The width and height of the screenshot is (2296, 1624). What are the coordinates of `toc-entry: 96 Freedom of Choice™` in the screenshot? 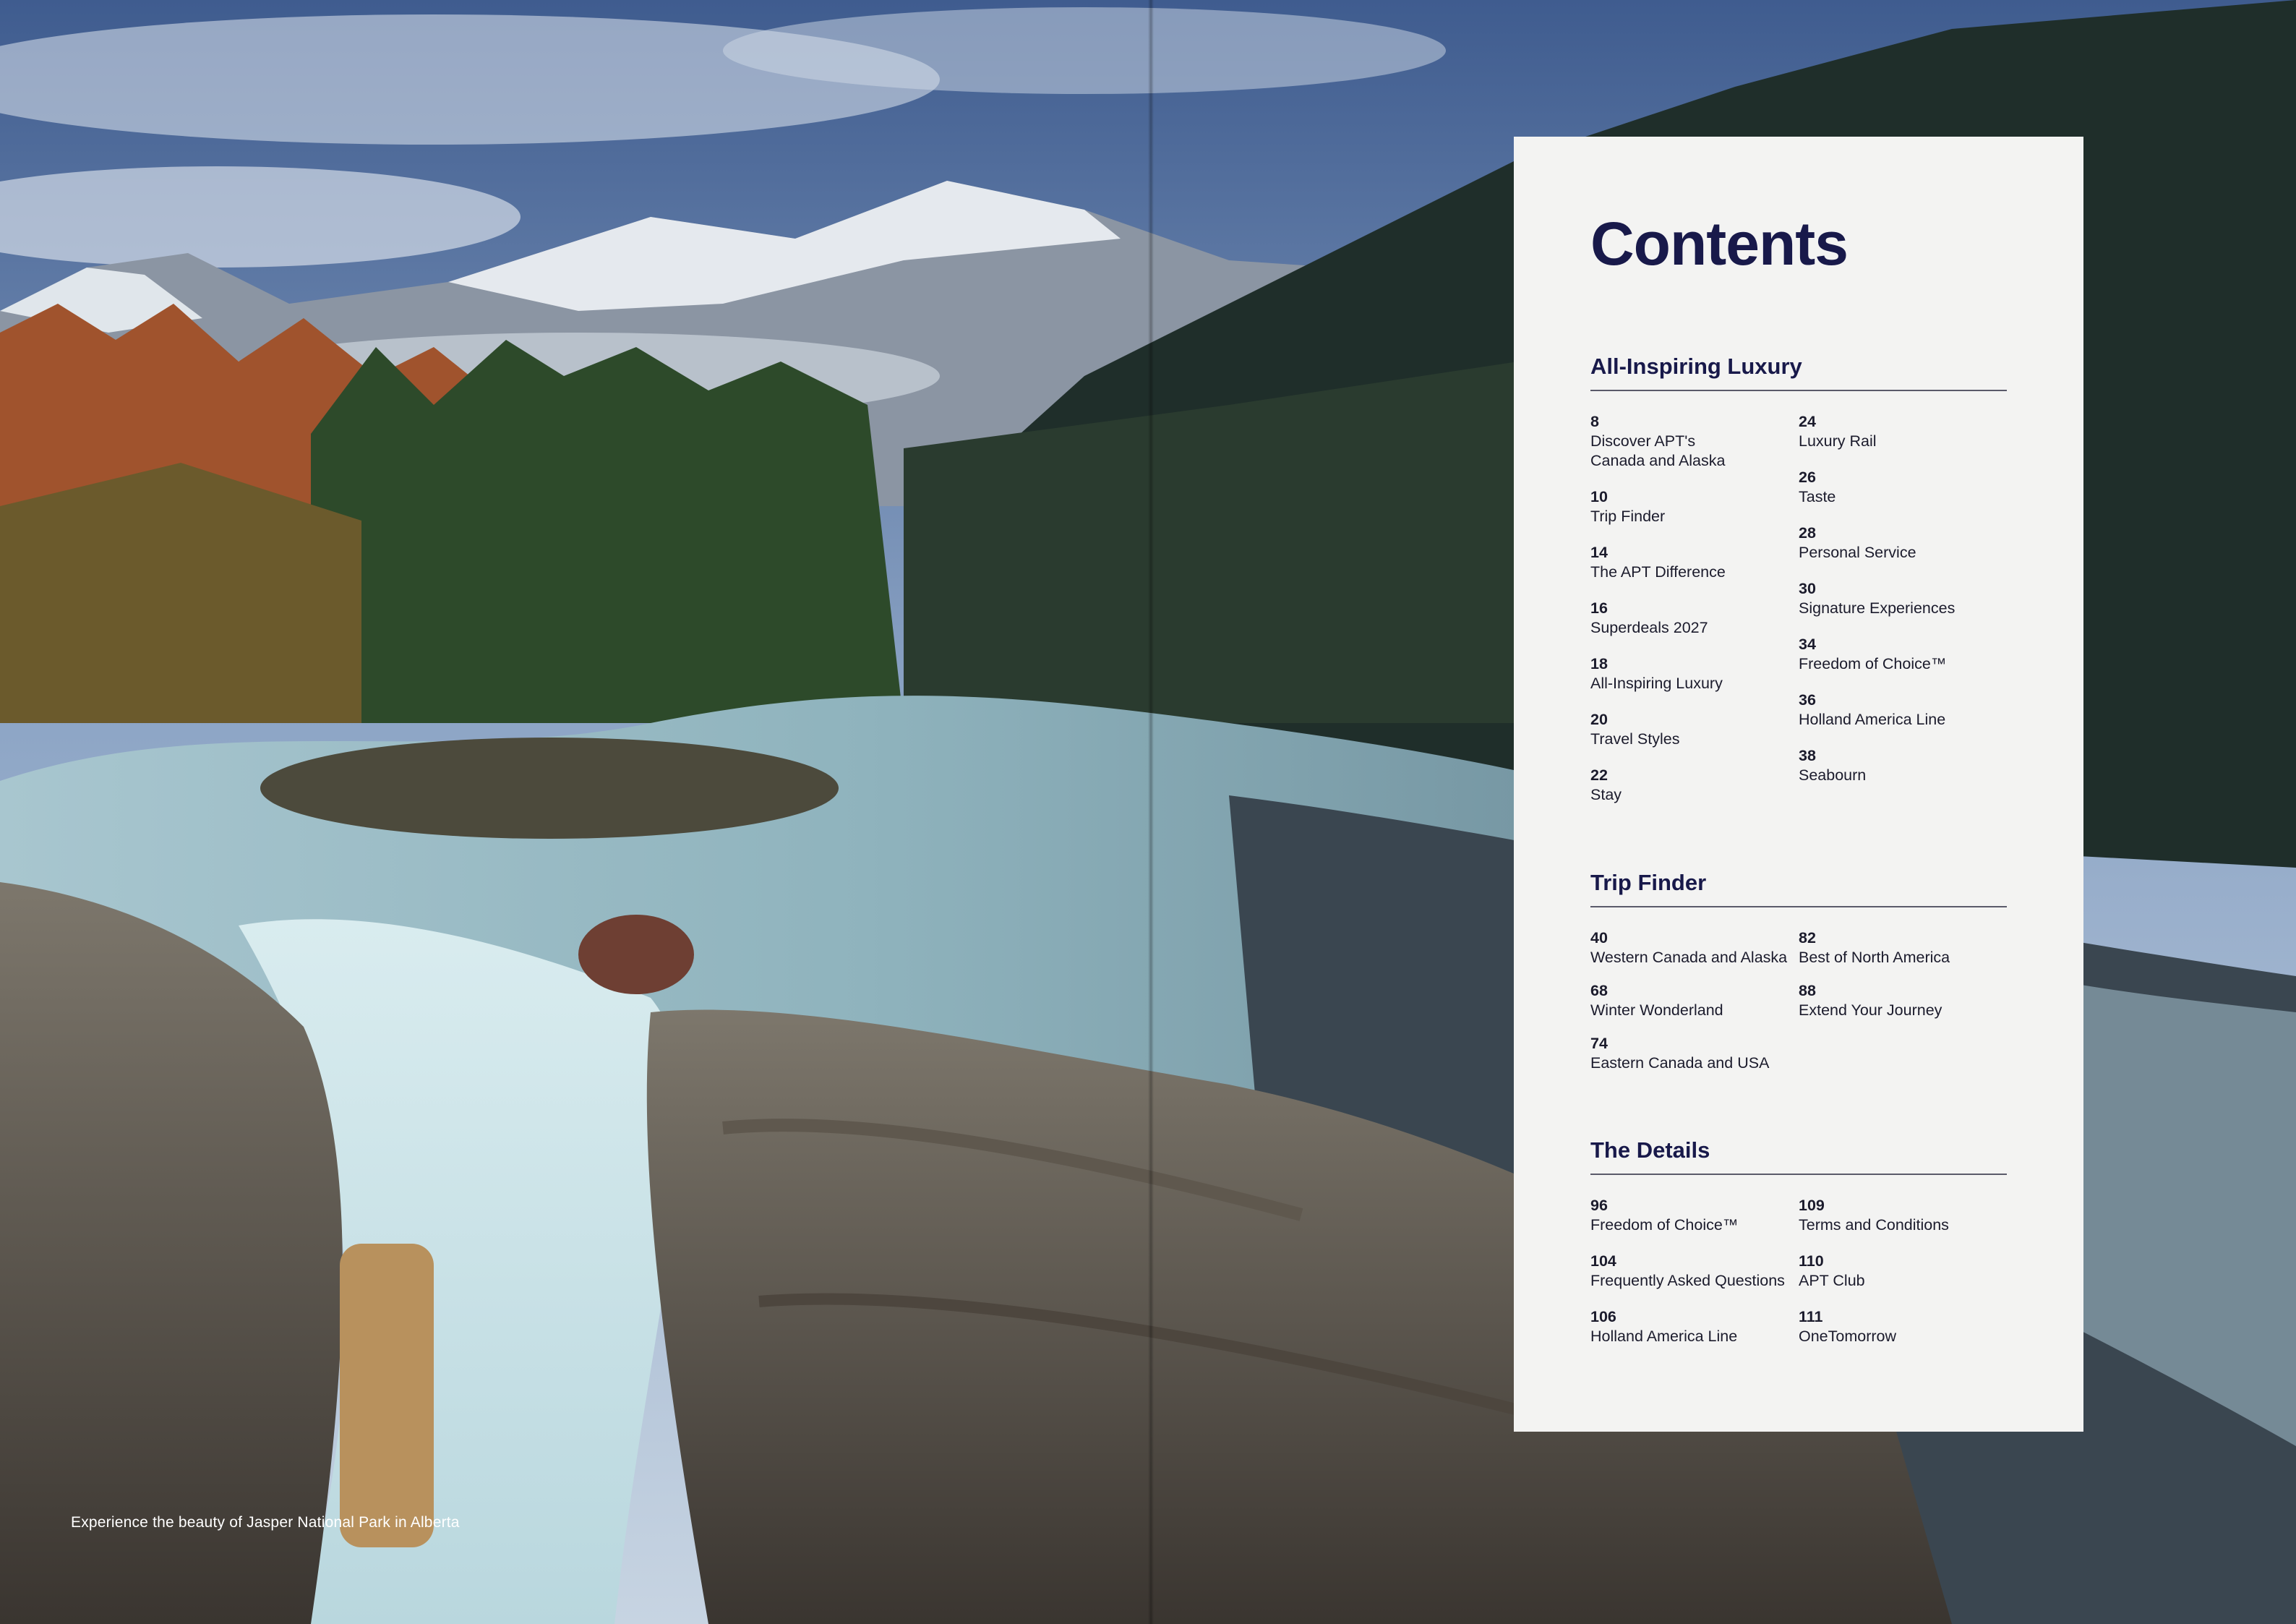 It's located at (1694, 1215).